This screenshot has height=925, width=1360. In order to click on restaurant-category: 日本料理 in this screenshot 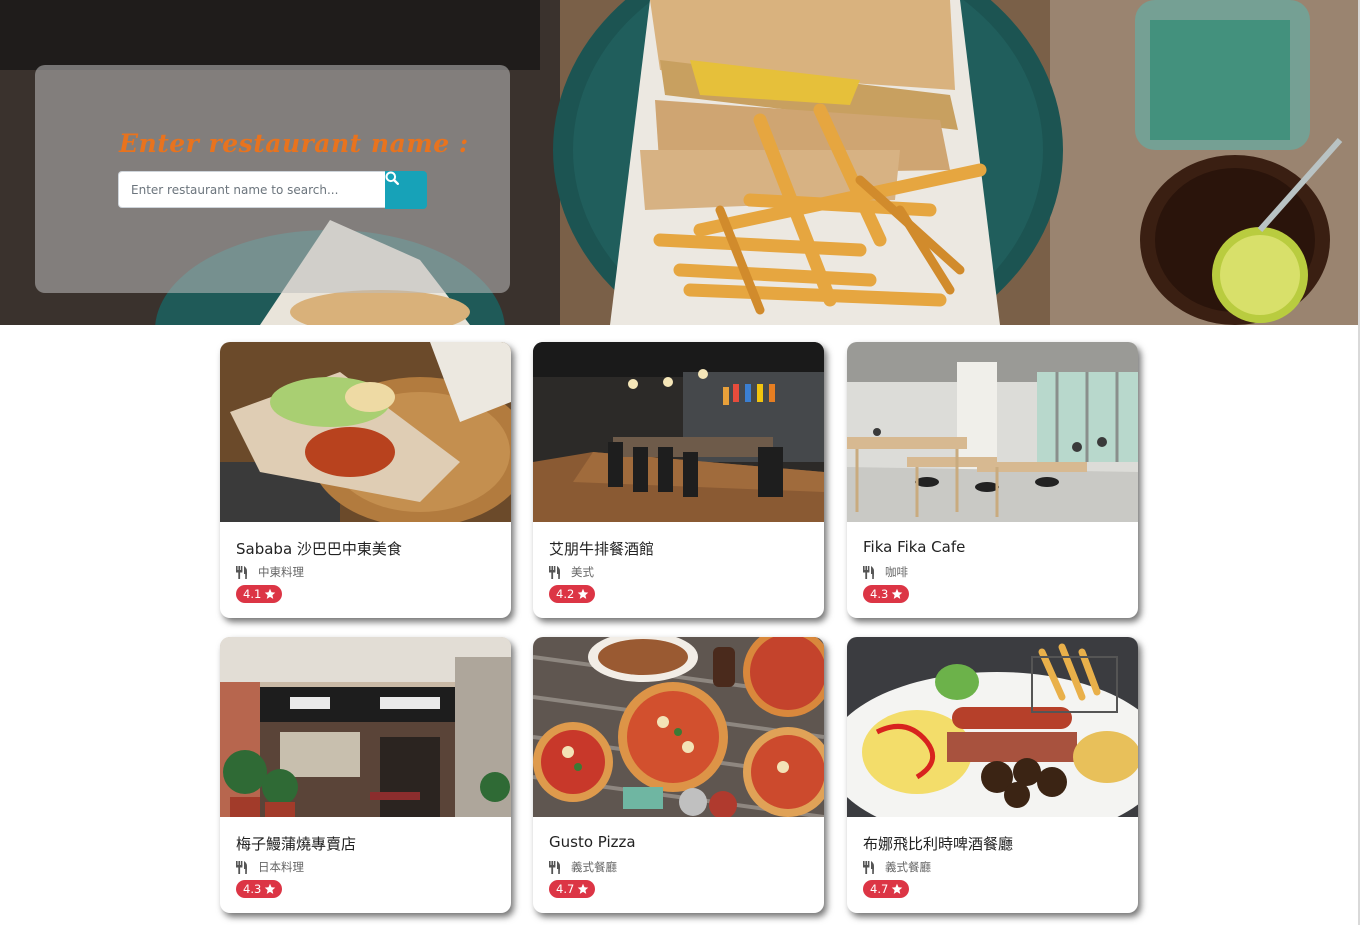, I will do `click(270, 867)`.